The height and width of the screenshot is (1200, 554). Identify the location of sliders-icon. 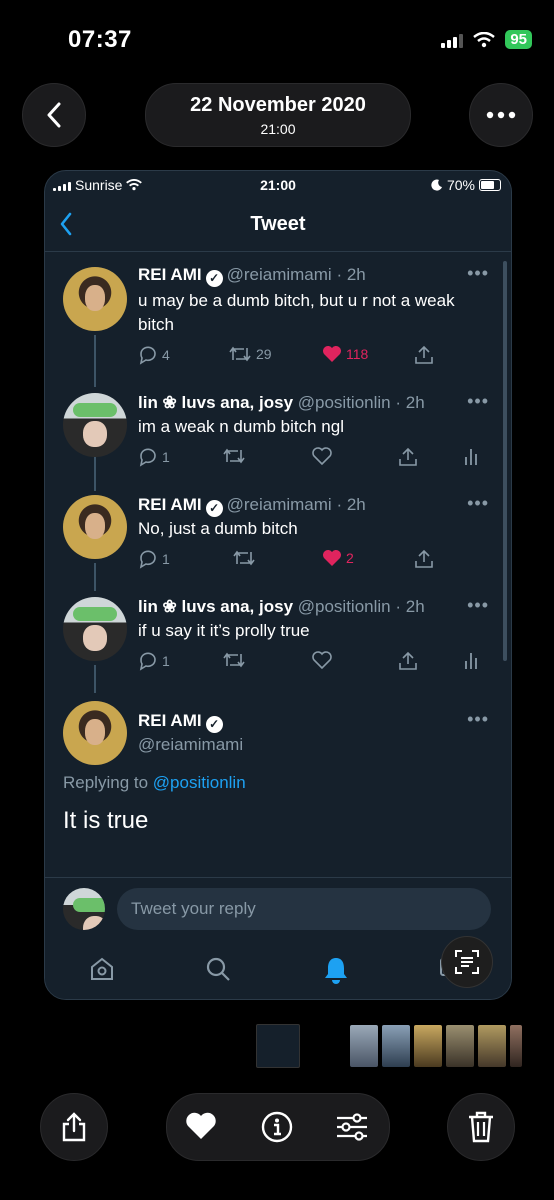
(352, 1127).